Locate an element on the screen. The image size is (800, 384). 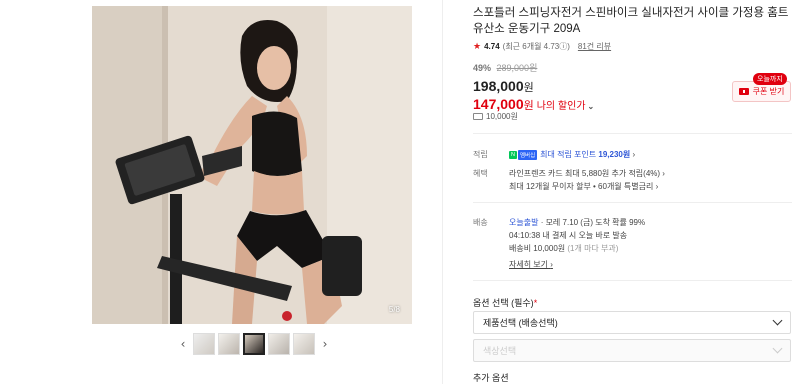
points-text: 최대 적립 포인트 is located at coordinates (568, 154).